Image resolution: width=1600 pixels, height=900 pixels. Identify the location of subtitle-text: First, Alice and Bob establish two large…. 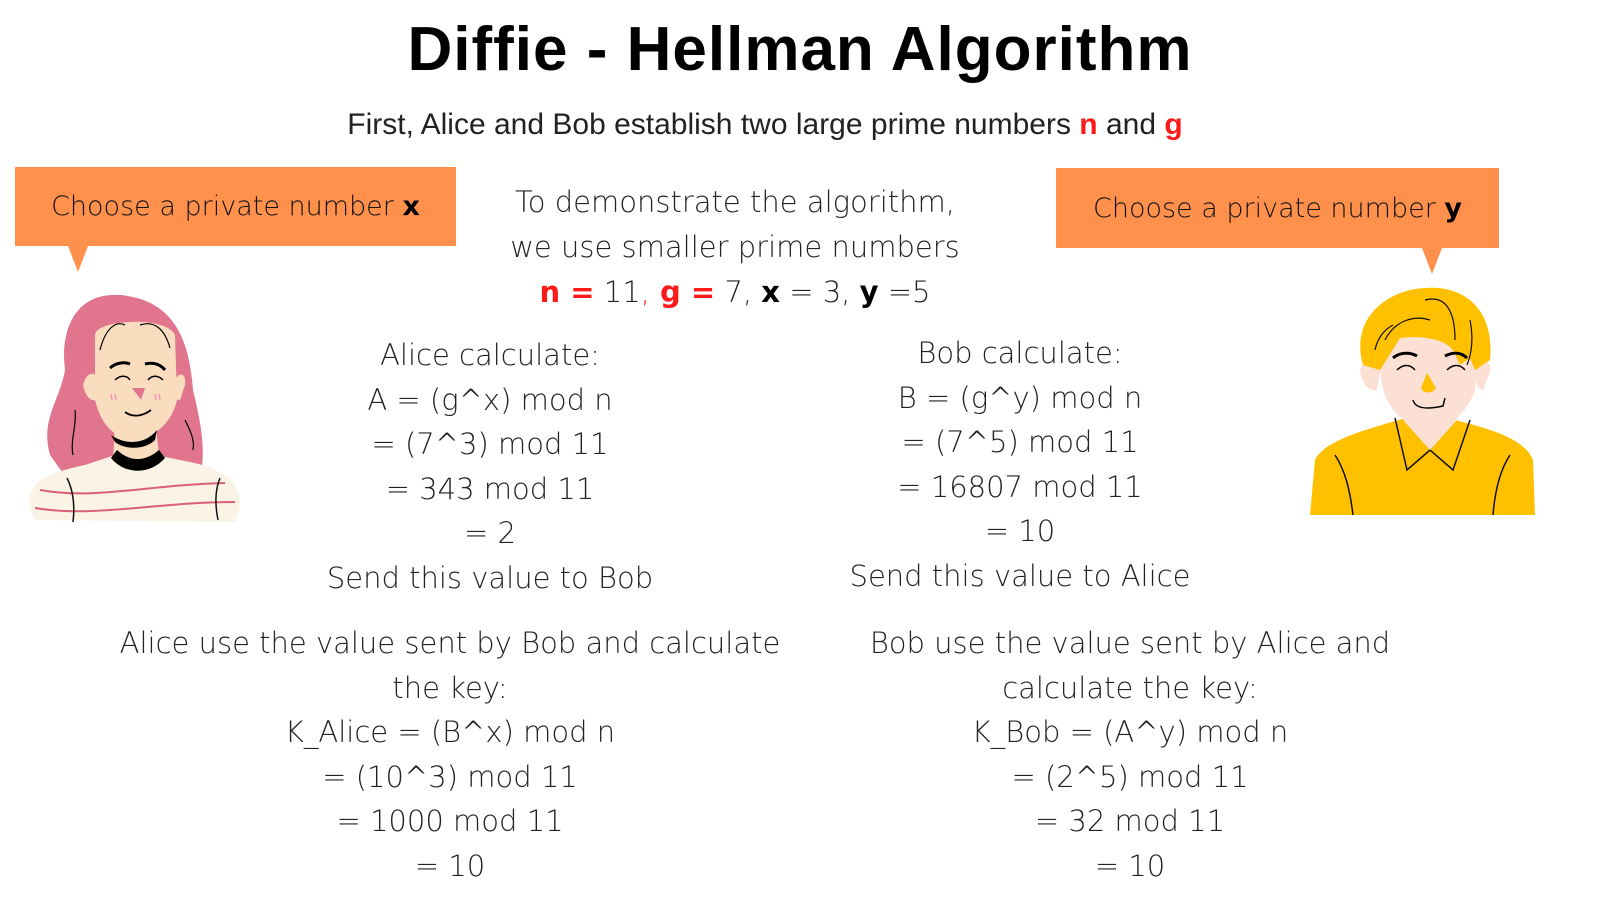
(713, 124).